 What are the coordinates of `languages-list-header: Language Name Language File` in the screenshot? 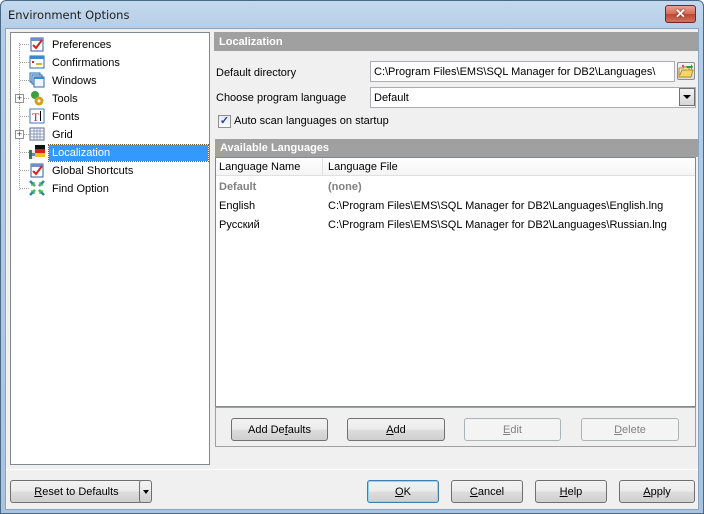 It's located at (455, 167).